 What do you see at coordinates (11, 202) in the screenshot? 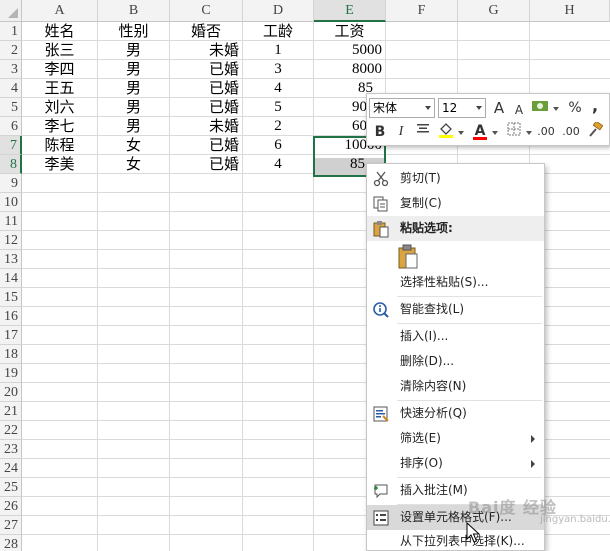
I see `row-header-10: 10` at bounding box center [11, 202].